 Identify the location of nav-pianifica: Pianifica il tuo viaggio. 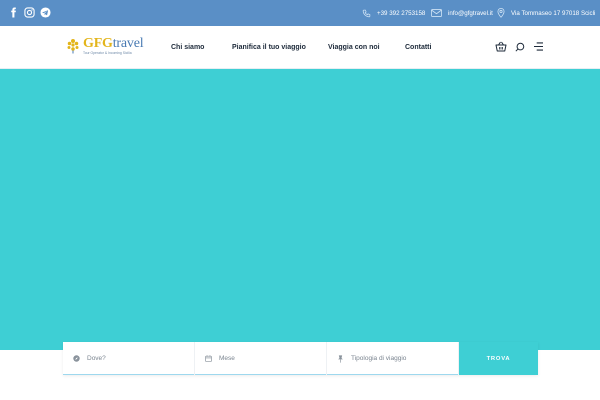
(269, 47).